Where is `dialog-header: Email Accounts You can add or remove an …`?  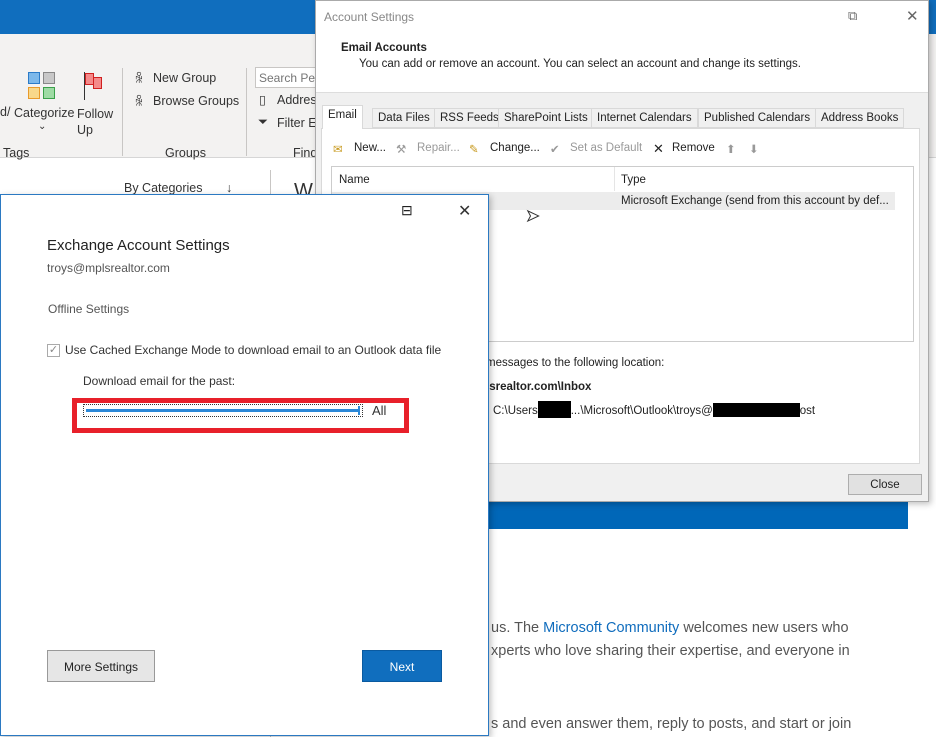
dialog-header: Email Accounts You can add or remove an … is located at coordinates (622, 63).